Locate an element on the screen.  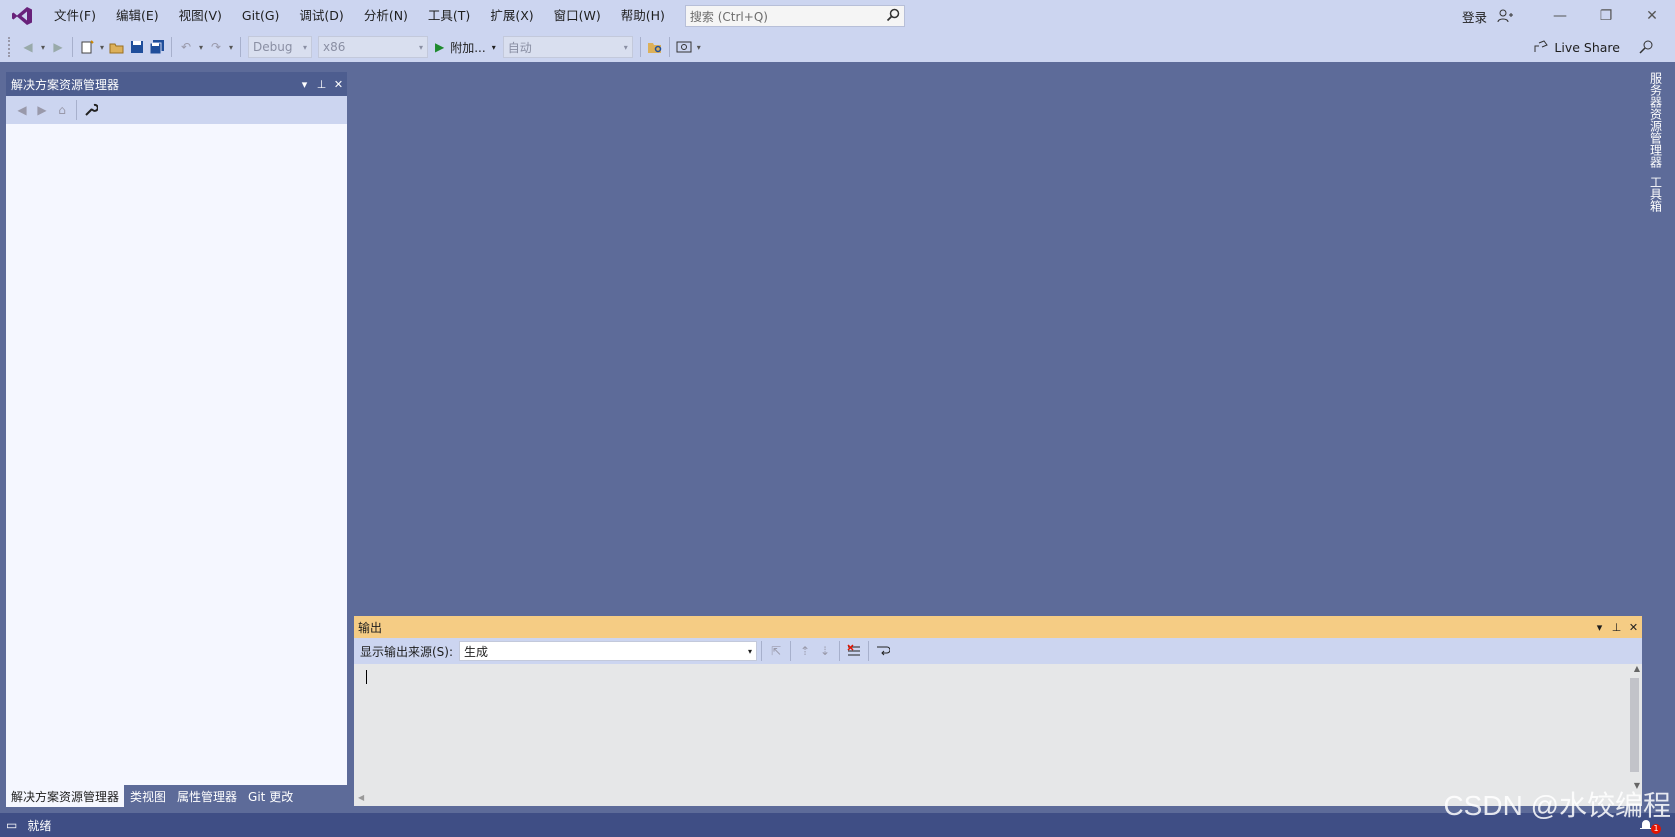
sign-in-link: 登录 is located at coordinates (1474, 16).